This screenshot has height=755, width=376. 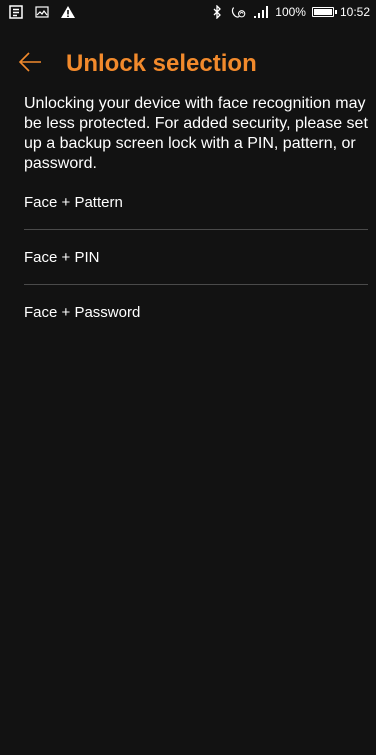 I want to click on app-bar: Unlock selection, so click(x=188, y=64).